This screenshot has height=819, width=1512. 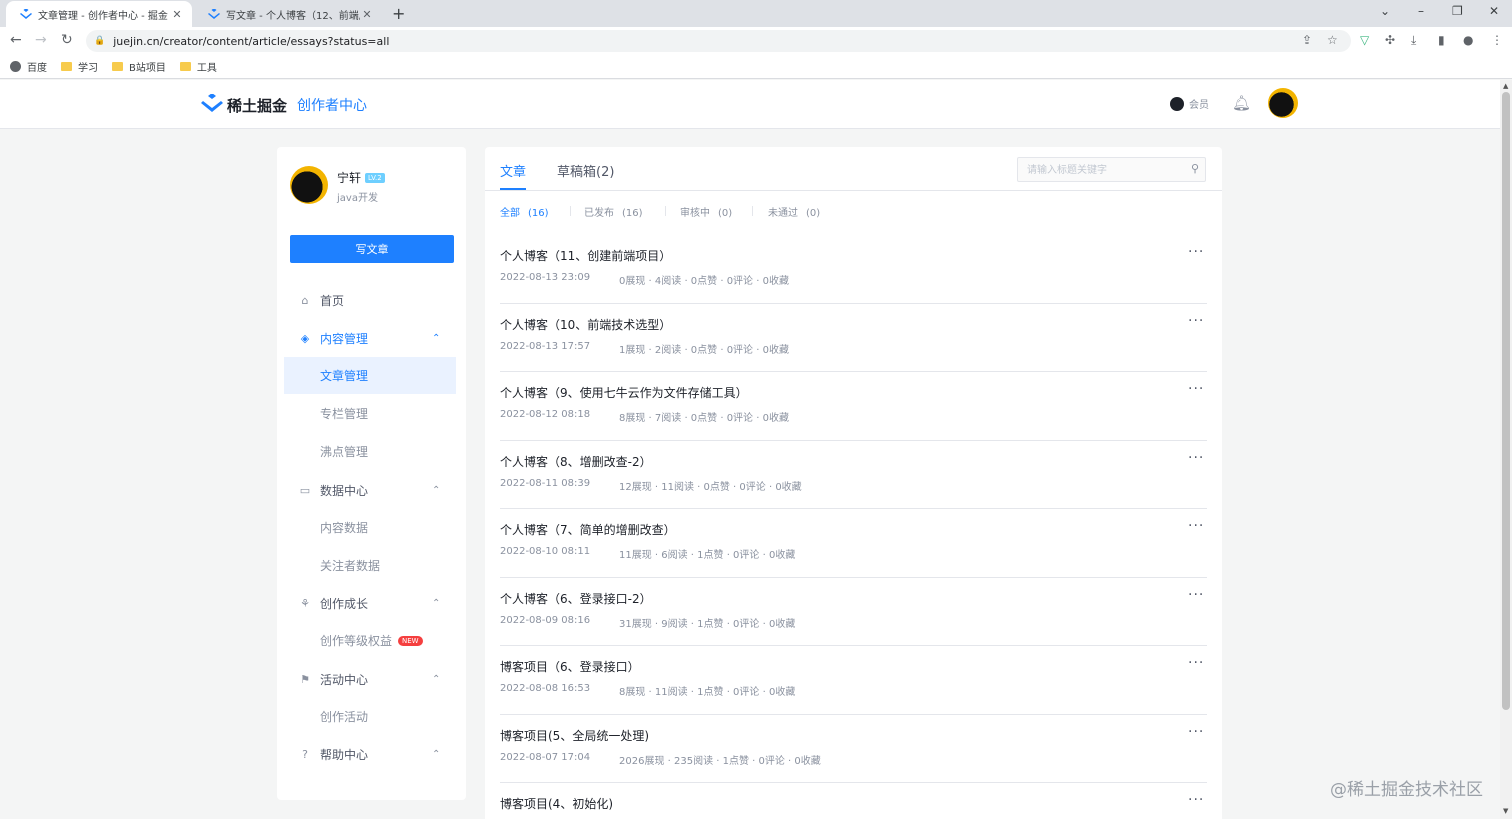 I want to click on window-close-button: ✕, so click(x=1494, y=11).